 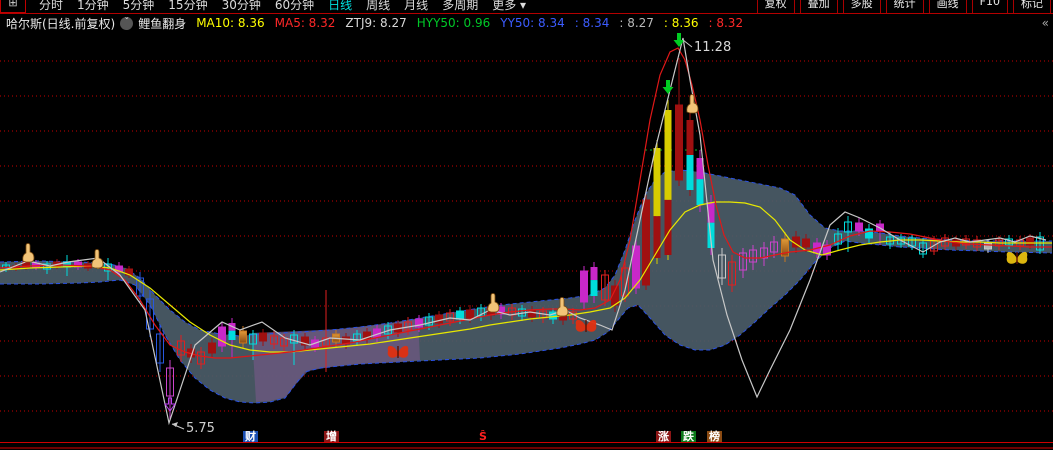 I want to click on grid-icon: ⊞, so click(x=13, y=6).